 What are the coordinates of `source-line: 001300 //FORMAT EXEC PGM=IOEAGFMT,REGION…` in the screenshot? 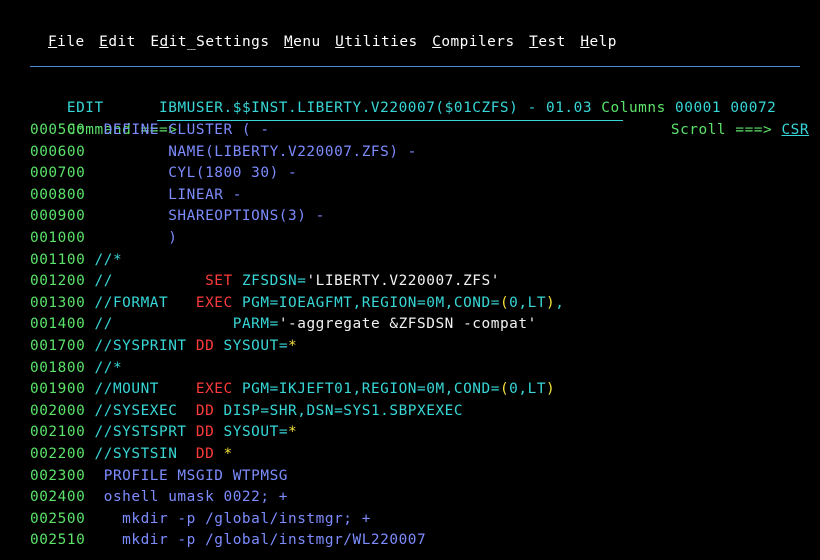 It's located at (297, 304).